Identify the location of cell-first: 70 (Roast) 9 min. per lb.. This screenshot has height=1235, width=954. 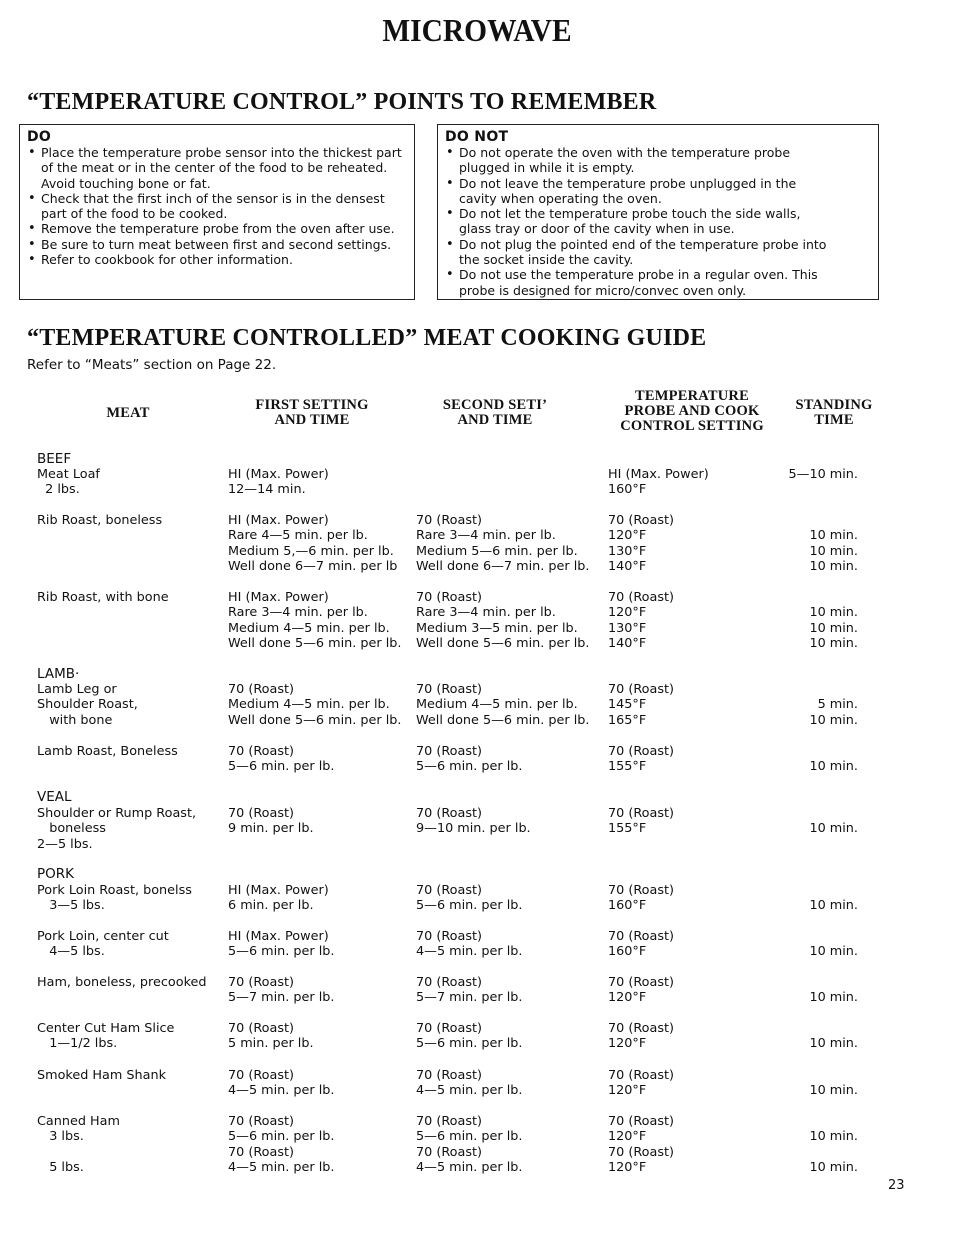
(271, 821).